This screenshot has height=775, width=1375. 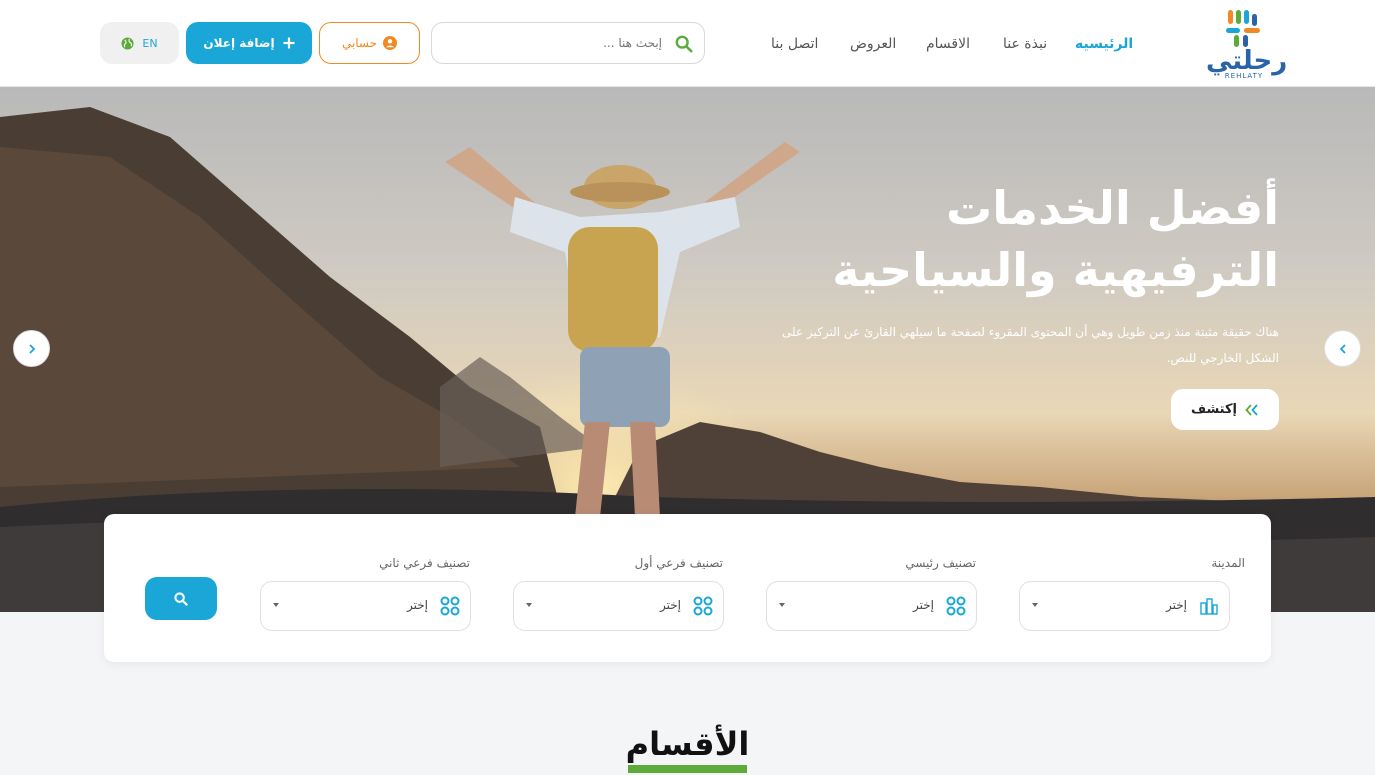 I want to click on sub-category-1-label: تصنيف فرعي أول, so click(x=678, y=563).